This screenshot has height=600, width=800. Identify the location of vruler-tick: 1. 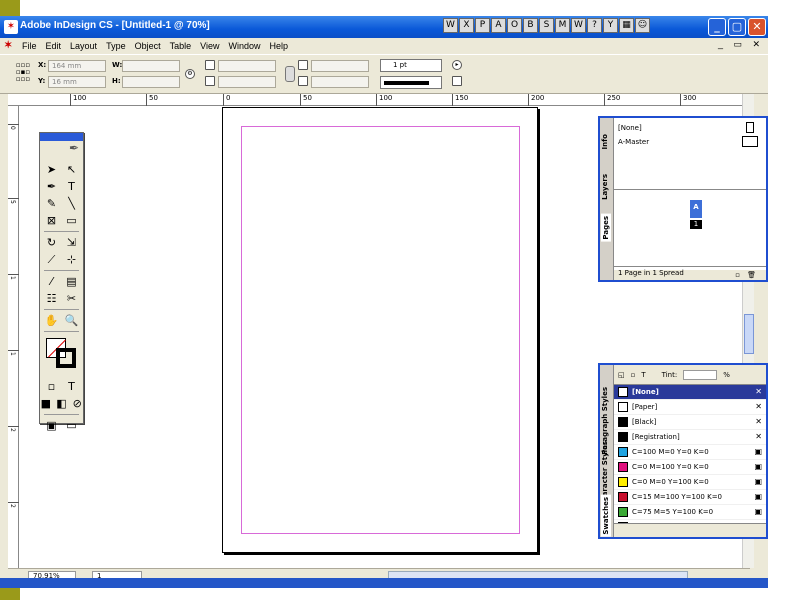
(12, 278).